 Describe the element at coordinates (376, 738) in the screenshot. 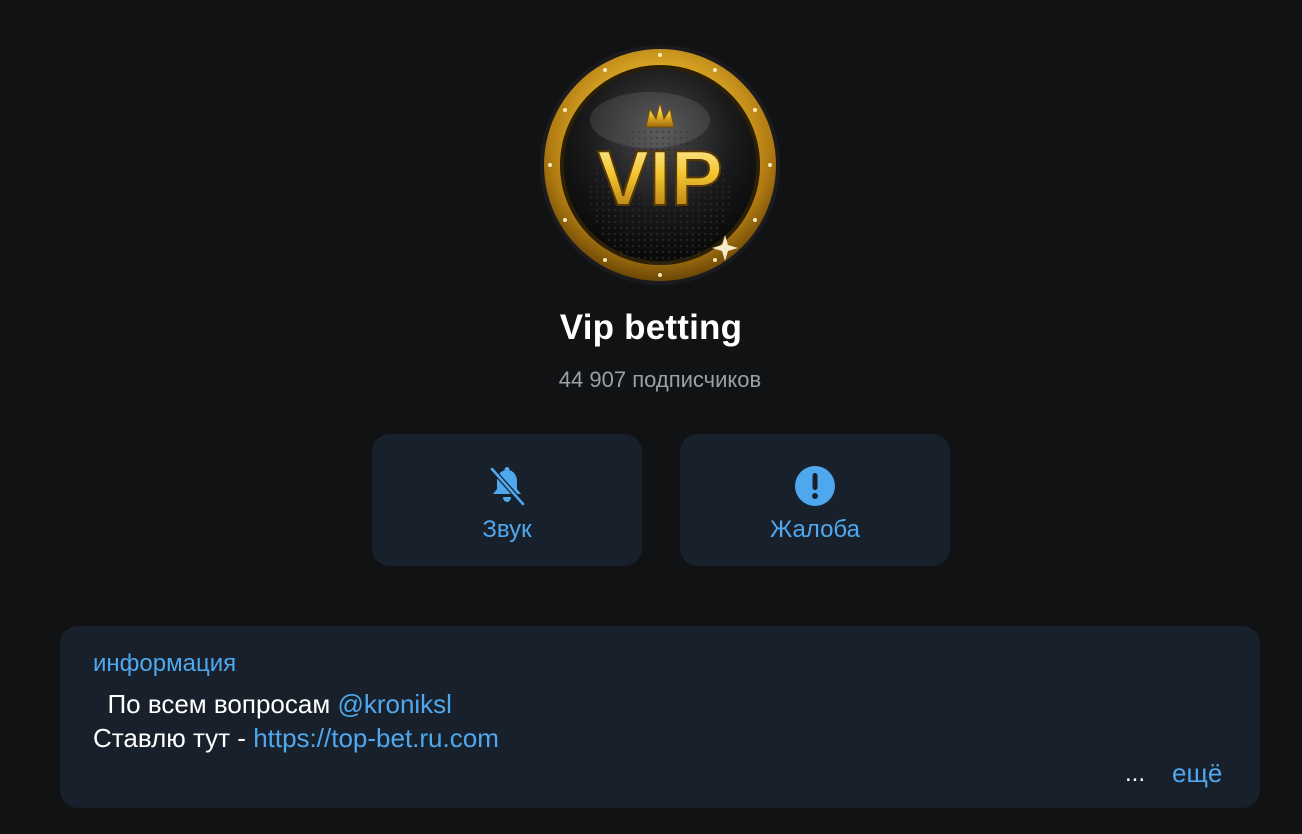

I see `website-link: https://top-bet.ru.com` at that location.